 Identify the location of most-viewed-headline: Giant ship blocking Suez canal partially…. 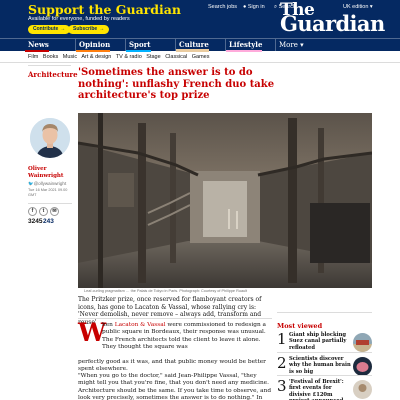
(318, 341).